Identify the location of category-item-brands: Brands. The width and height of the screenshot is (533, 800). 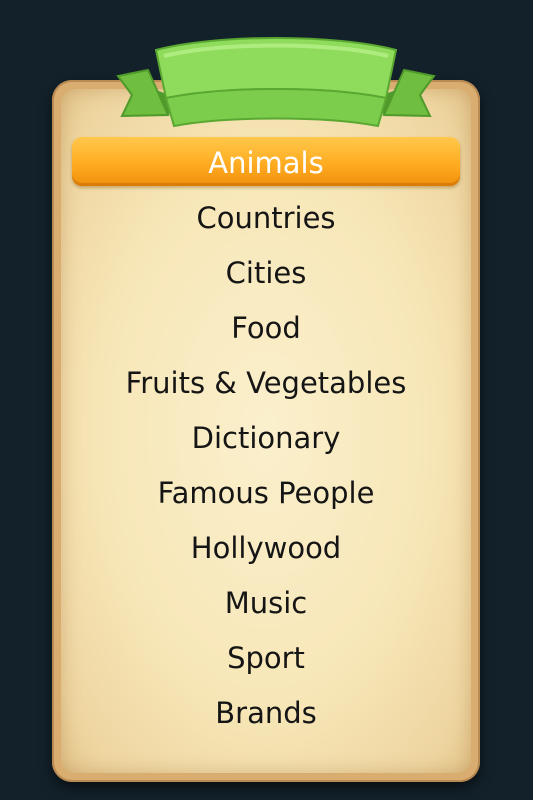
(266, 712).